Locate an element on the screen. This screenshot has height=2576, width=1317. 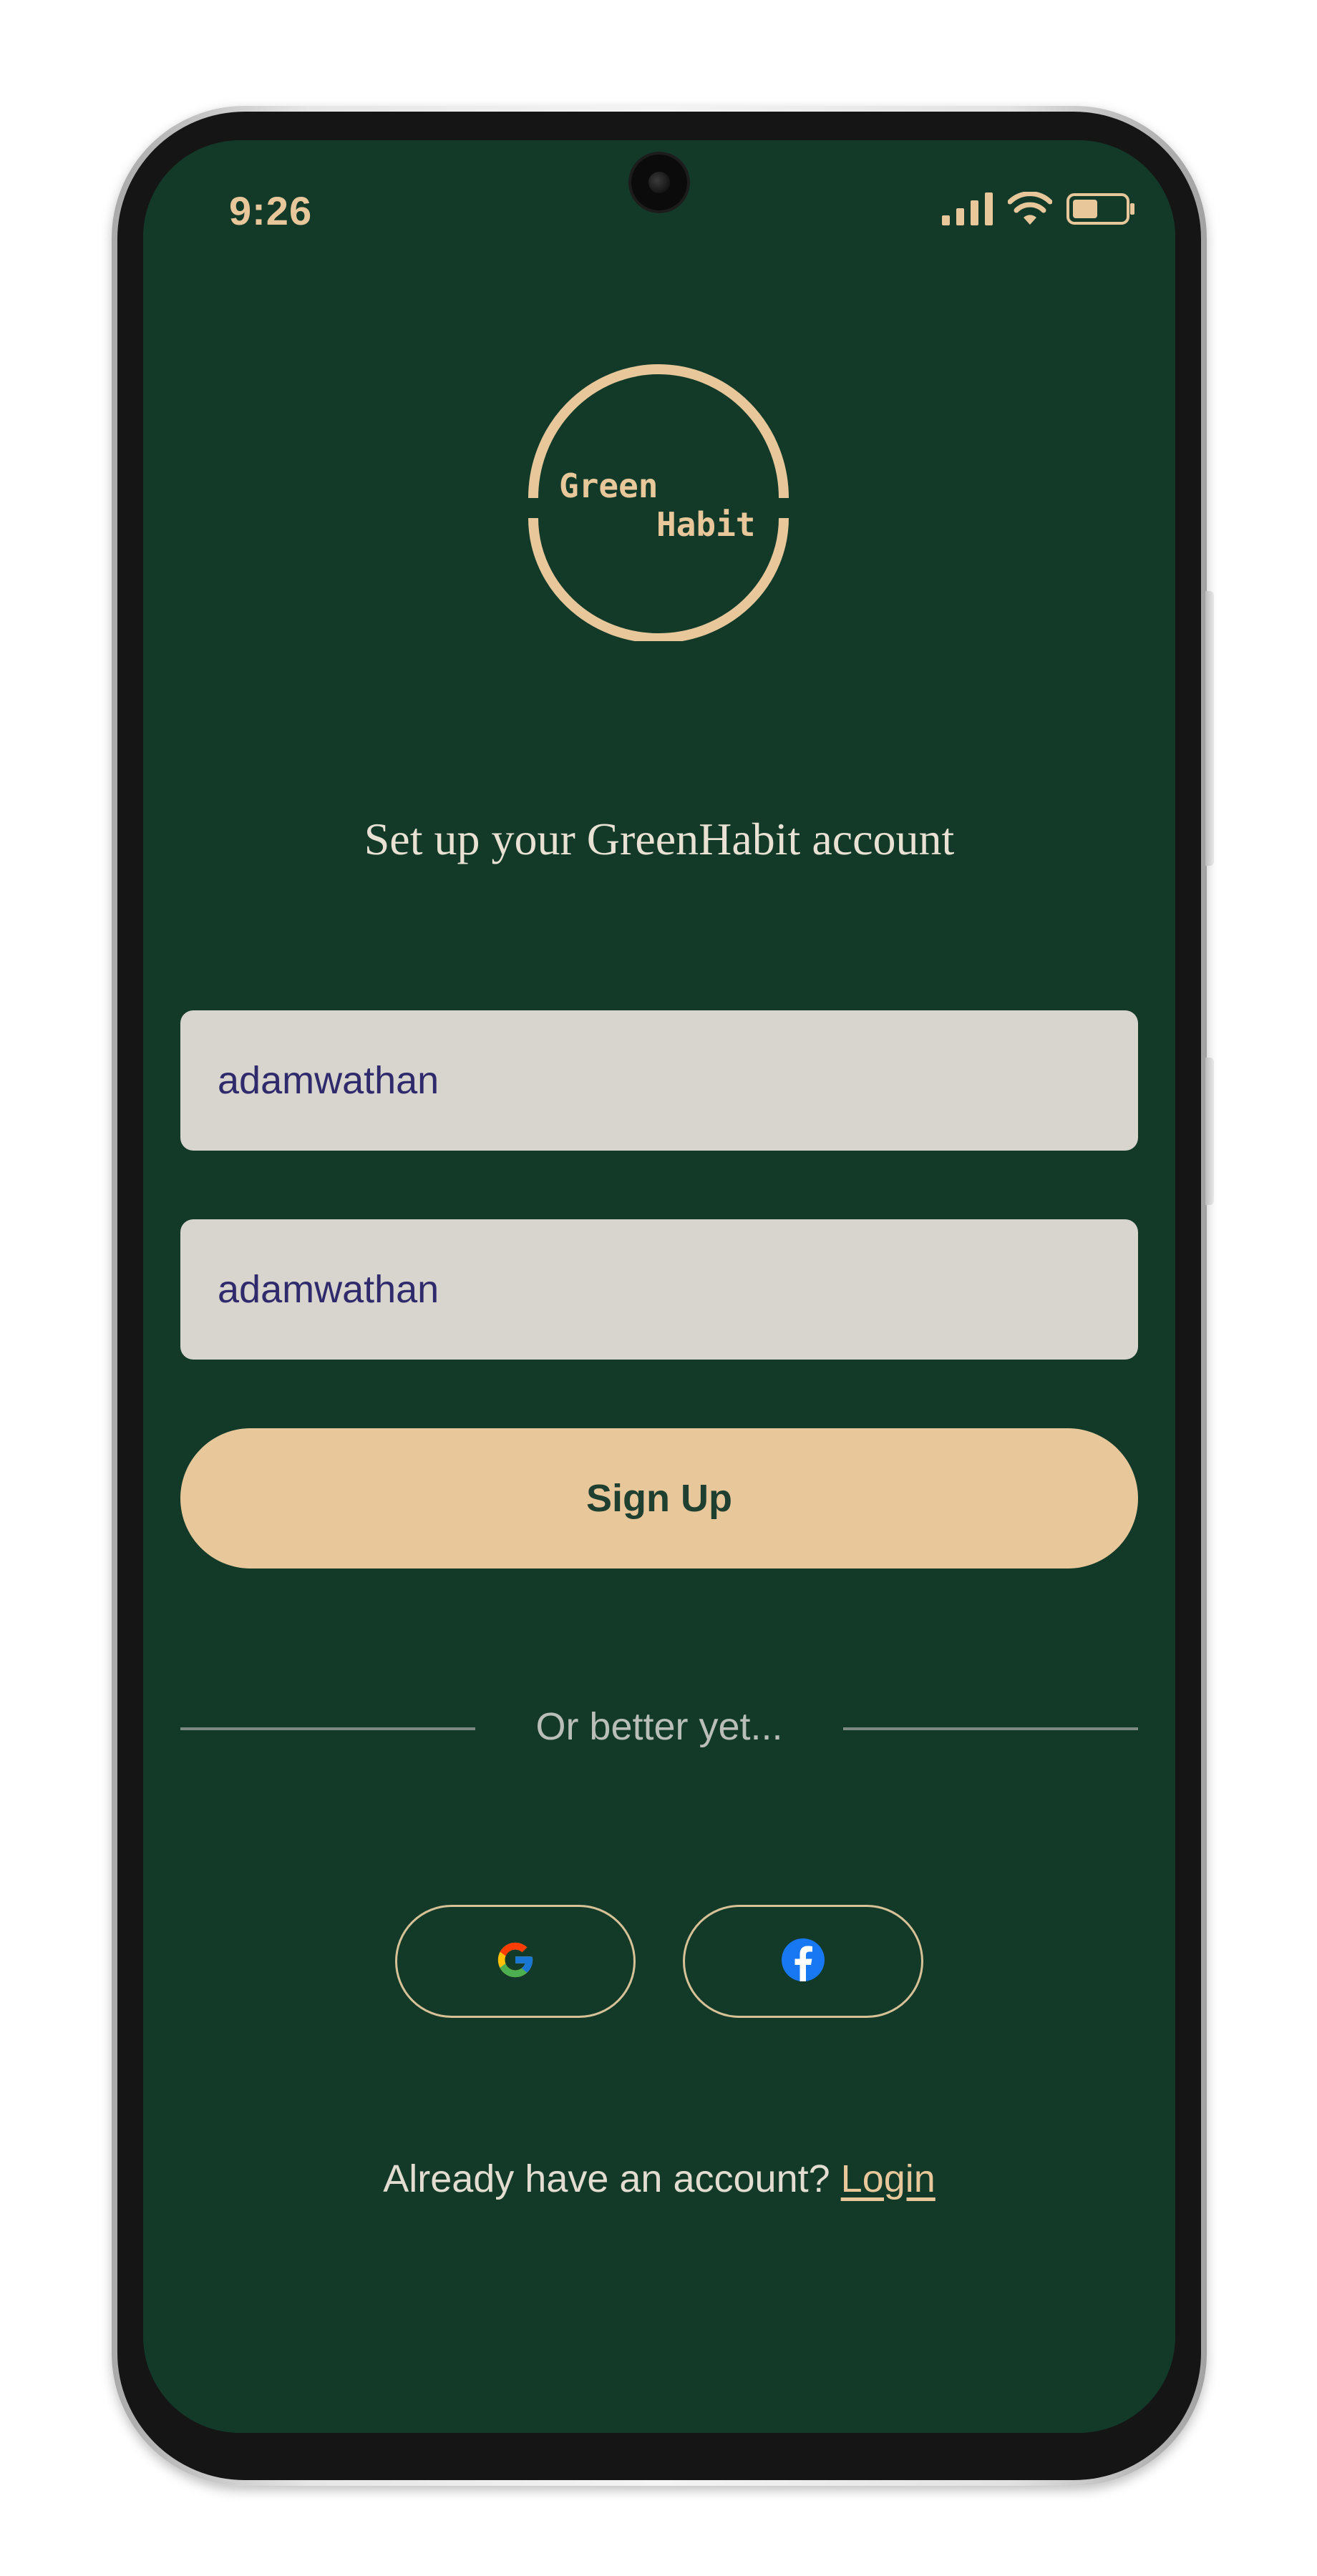
signal-icon is located at coordinates (967, 208).